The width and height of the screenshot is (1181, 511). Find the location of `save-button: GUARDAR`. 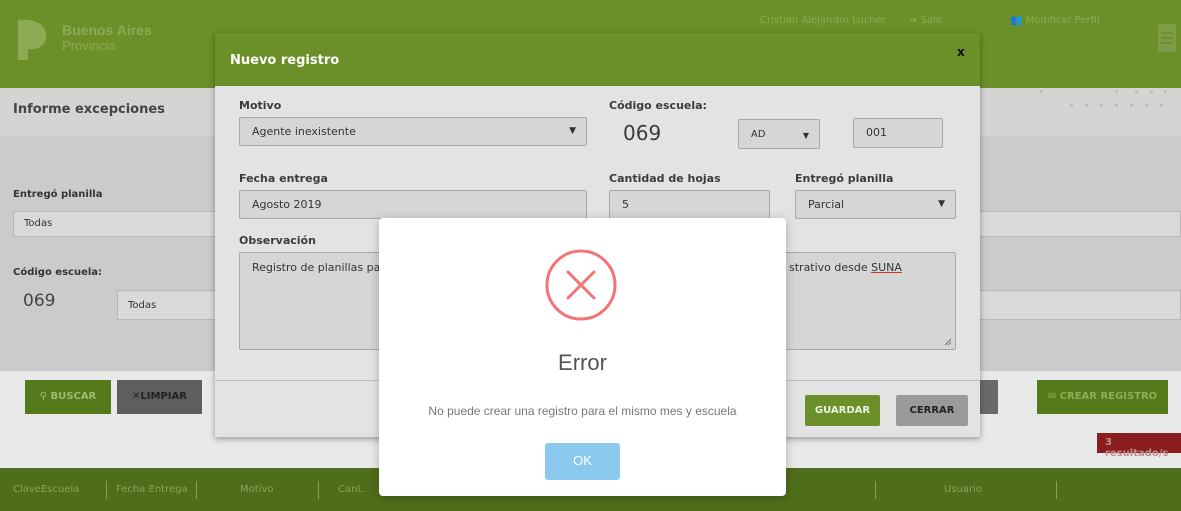

save-button: GUARDAR is located at coordinates (842, 410).